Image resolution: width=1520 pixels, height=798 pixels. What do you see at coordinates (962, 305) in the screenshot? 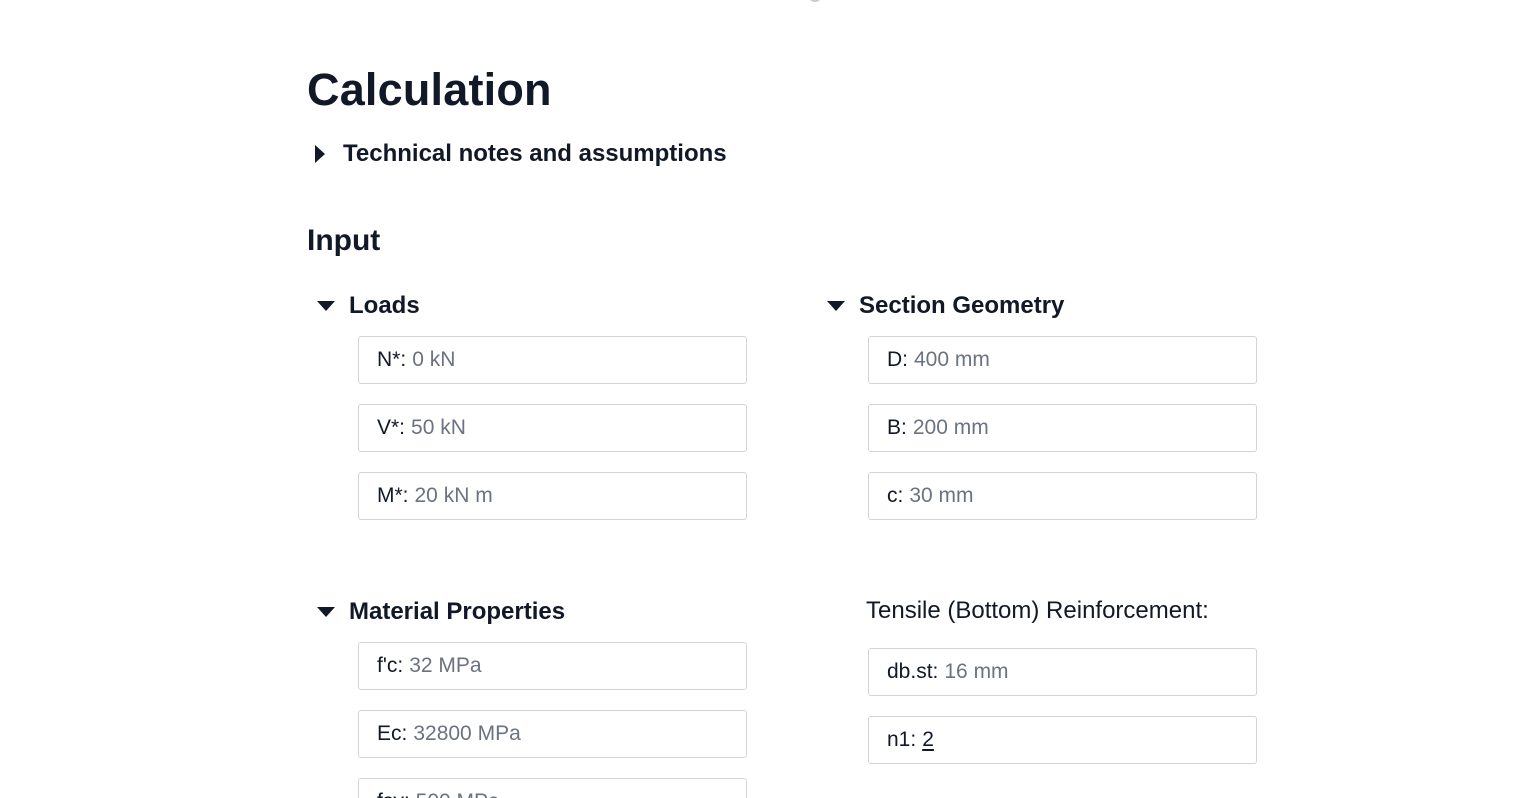
I see `section-geometry-label: Section Geometry` at bounding box center [962, 305].